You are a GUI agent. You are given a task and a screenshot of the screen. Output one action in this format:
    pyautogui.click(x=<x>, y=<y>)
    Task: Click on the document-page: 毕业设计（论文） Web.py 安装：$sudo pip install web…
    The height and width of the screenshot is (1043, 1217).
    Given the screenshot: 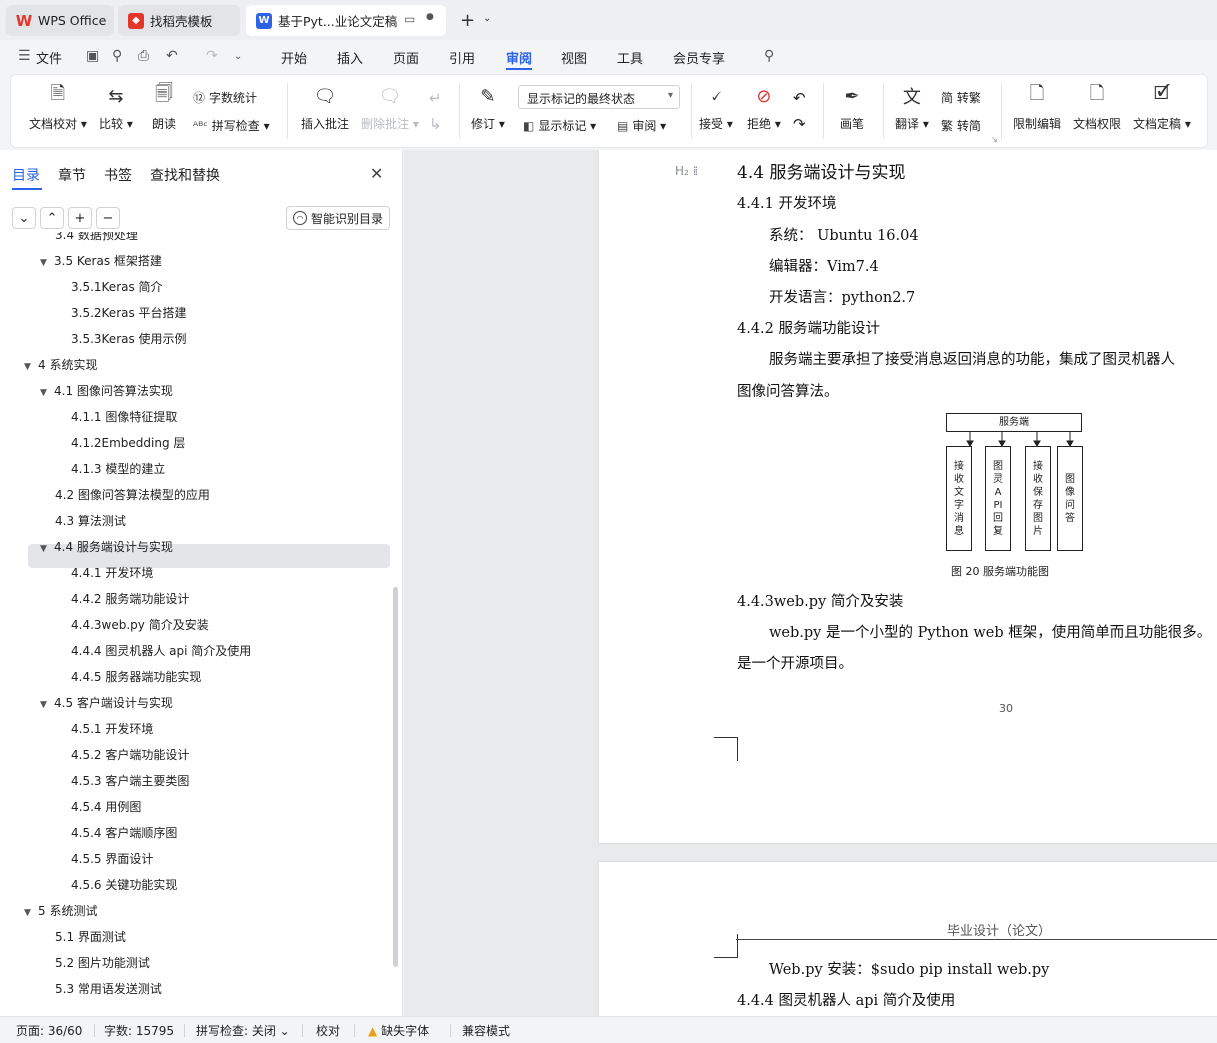 What is the action you would take?
    pyautogui.click(x=908, y=939)
    